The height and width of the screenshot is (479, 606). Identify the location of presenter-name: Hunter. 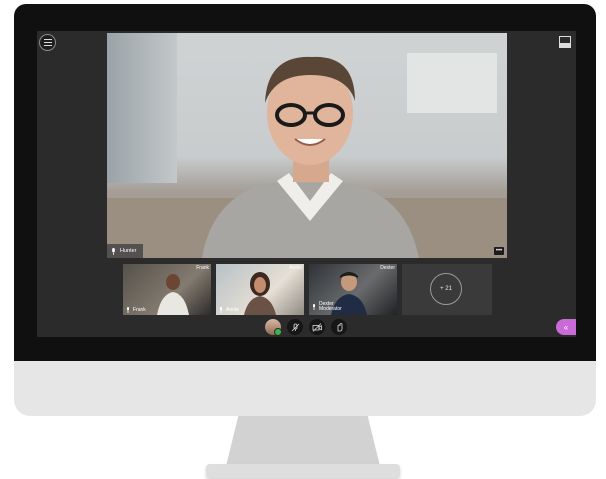
(128, 251).